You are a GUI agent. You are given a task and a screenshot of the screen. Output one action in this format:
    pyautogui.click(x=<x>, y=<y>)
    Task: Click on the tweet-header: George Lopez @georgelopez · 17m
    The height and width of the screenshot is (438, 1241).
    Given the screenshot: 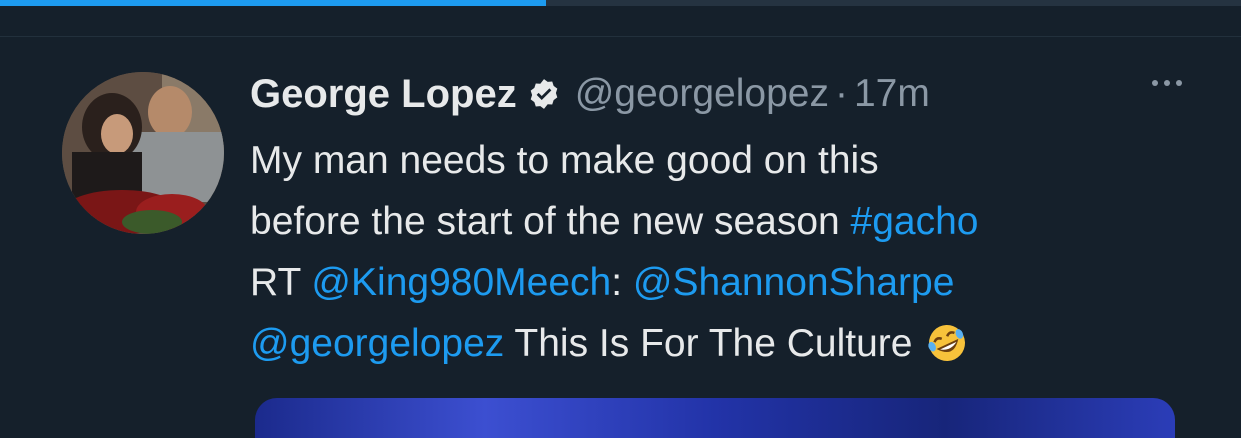 What is the action you would take?
    pyautogui.click(x=730, y=94)
    